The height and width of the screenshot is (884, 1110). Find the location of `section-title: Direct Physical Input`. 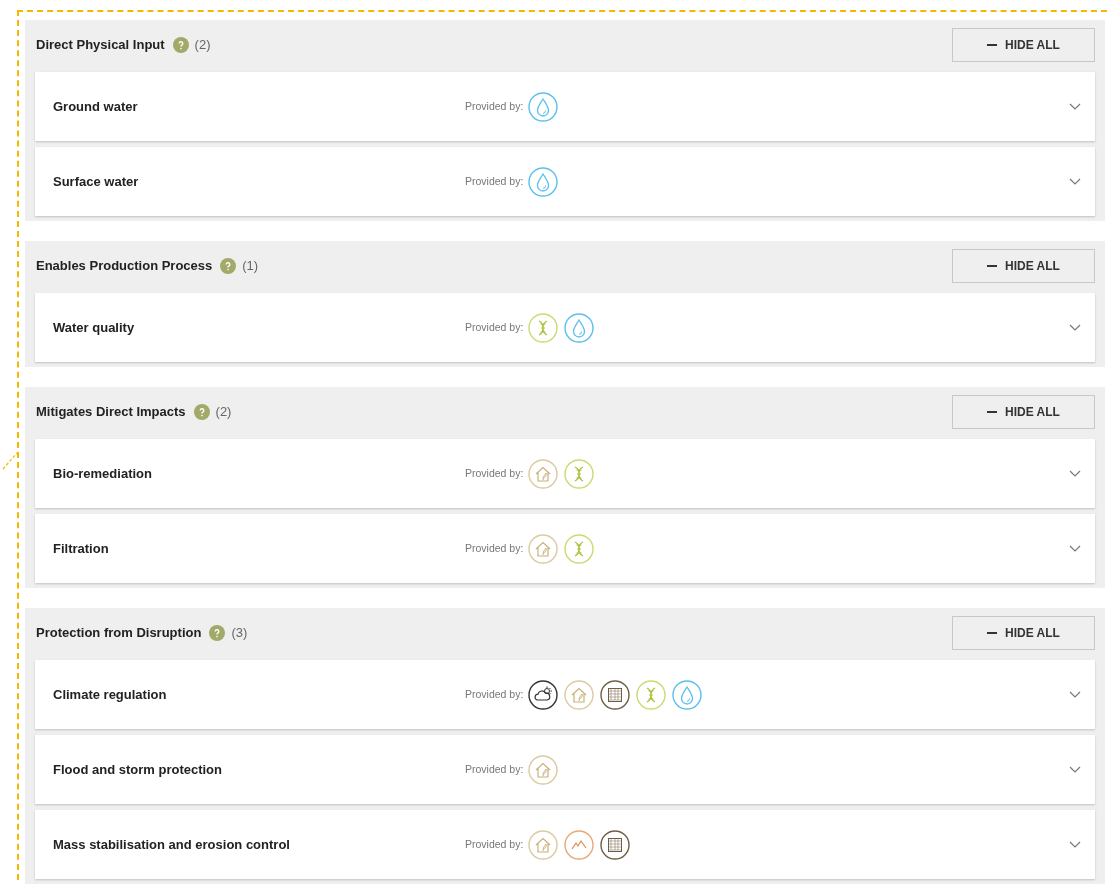

section-title: Direct Physical Input is located at coordinates (100, 45).